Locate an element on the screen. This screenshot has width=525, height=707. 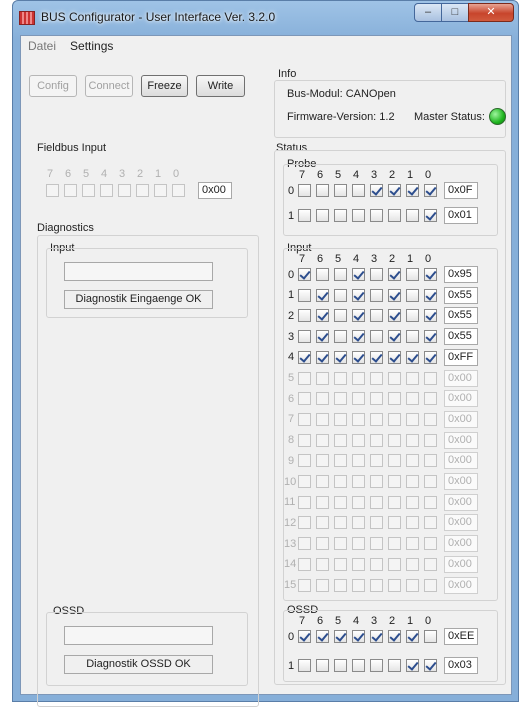
hex-value-field: 0x00 is located at coordinates (461, 523).